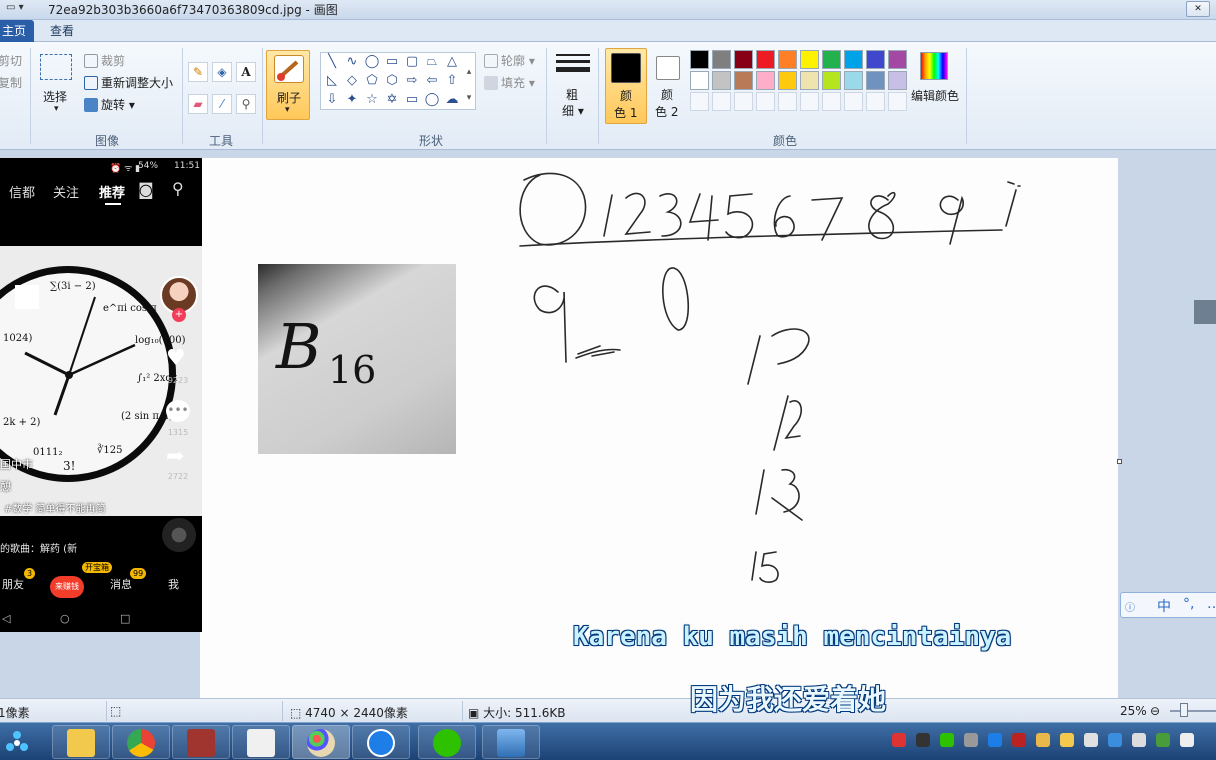 This screenshot has width=1216, height=760. I want to click on tab-view: 查看, so click(62, 31).